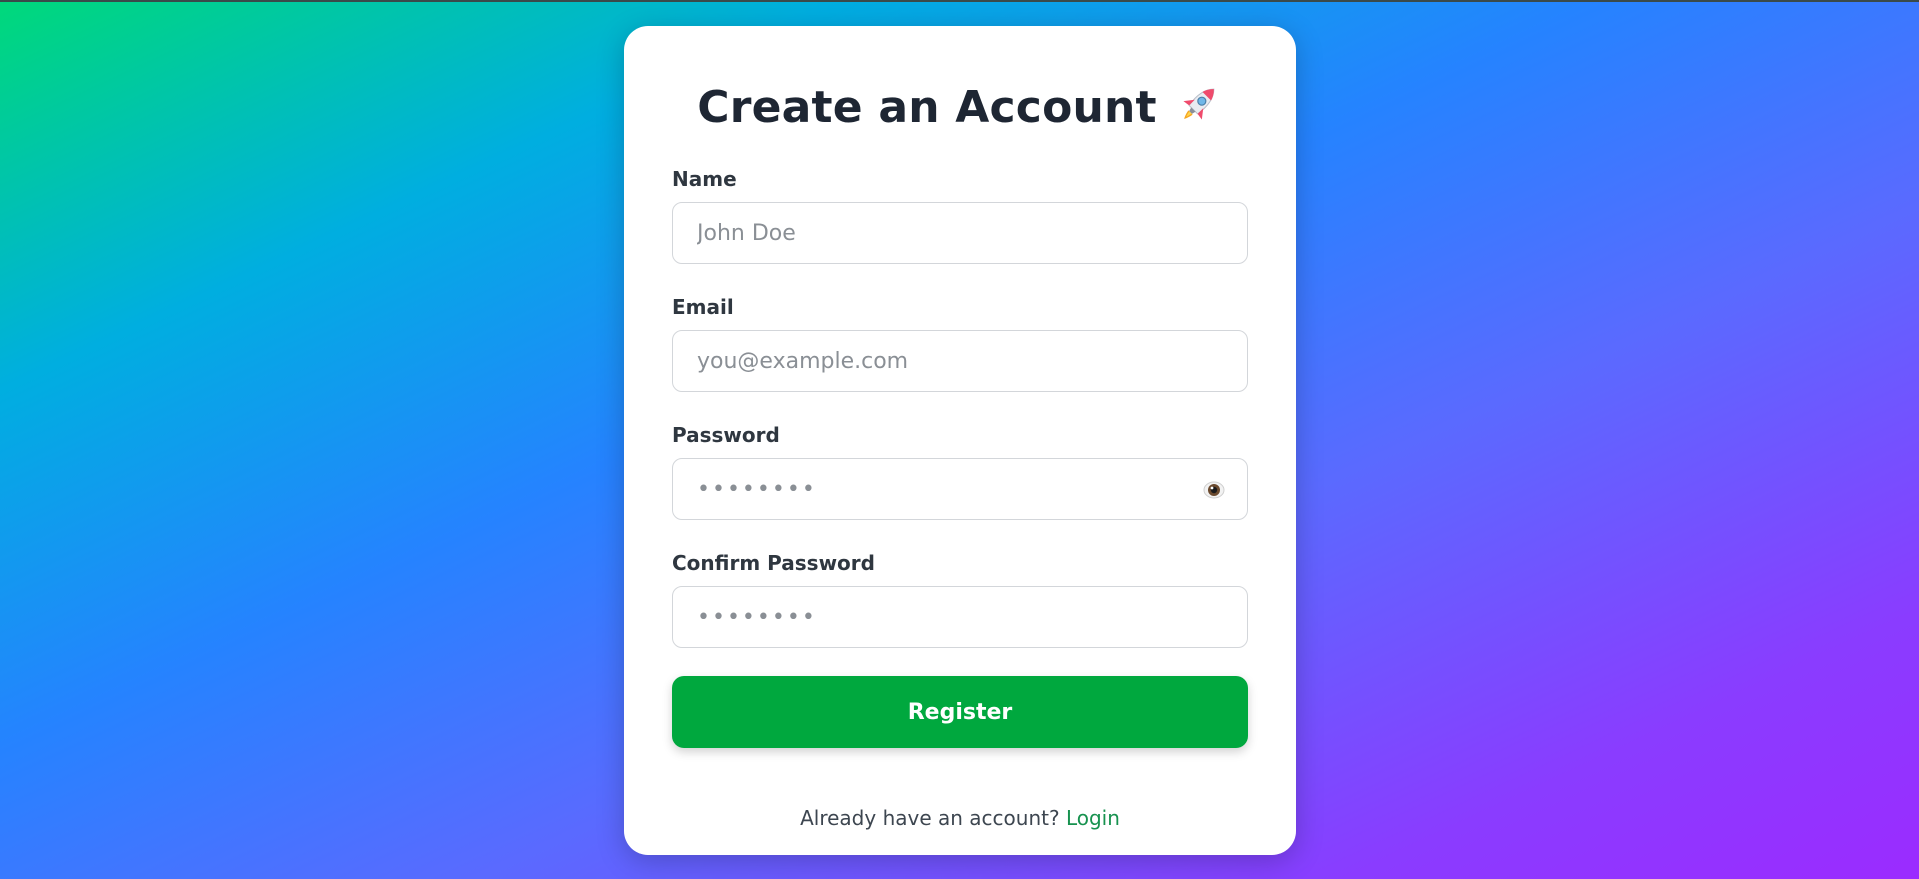 The image size is (1919, 879). I want to click on window-top-border, so click(959, 1).